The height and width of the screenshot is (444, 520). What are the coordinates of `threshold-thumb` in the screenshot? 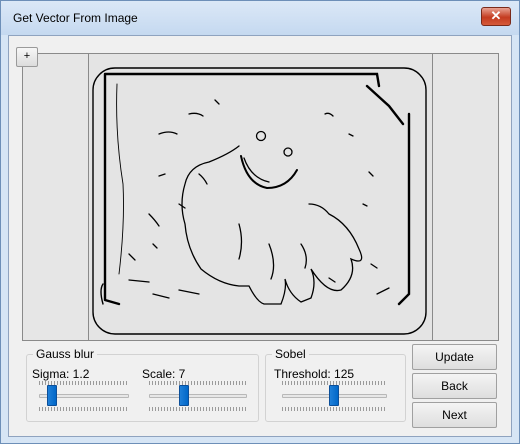 It's located at (334, 395).